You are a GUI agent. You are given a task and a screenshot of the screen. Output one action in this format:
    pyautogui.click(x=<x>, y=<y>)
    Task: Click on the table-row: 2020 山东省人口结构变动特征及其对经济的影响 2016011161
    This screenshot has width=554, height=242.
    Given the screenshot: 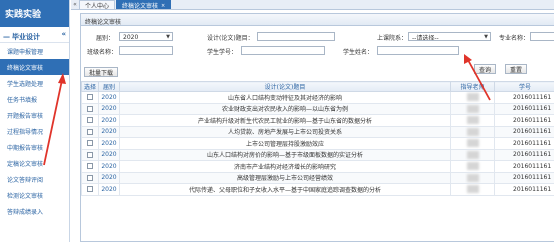 What is the action you would take?
    pyautogui.click(x=317, y=97)
    